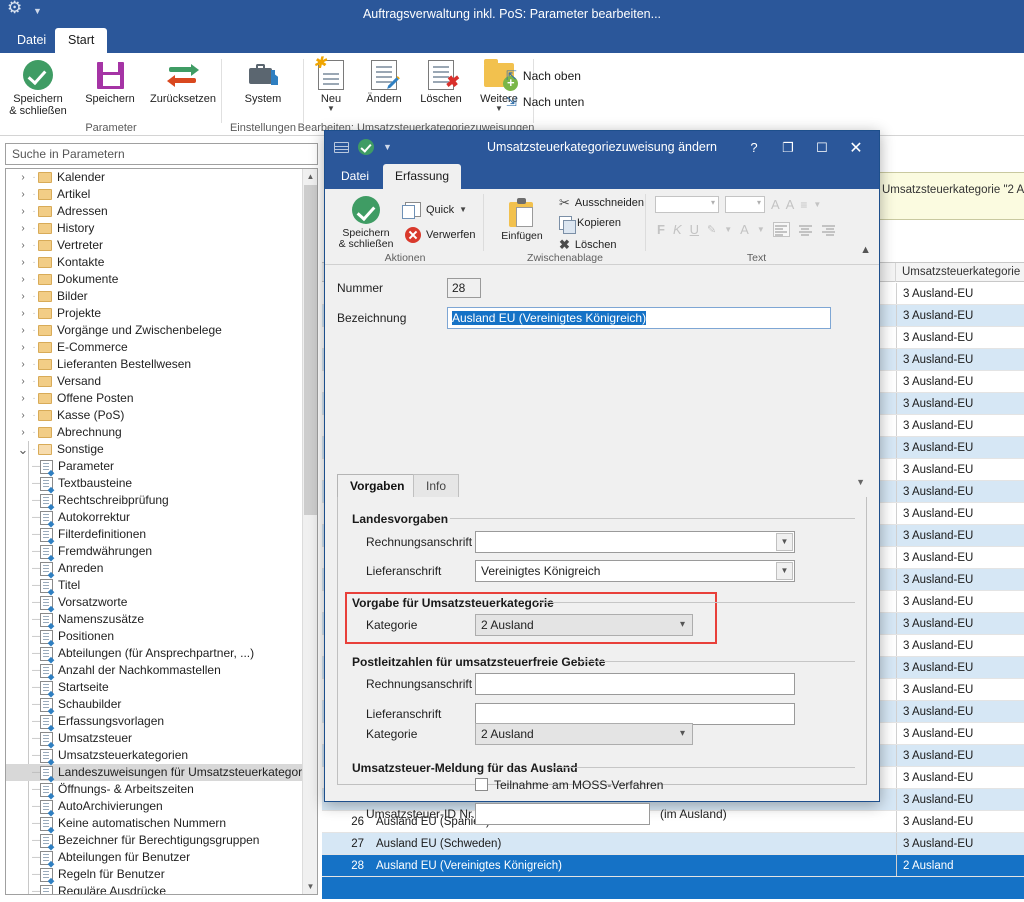 The image size is (1024, 902). Describe the element at coordinates (601, 203) in the screenshot. I see `cut-button: ✂ Ausschneiden` at that location.